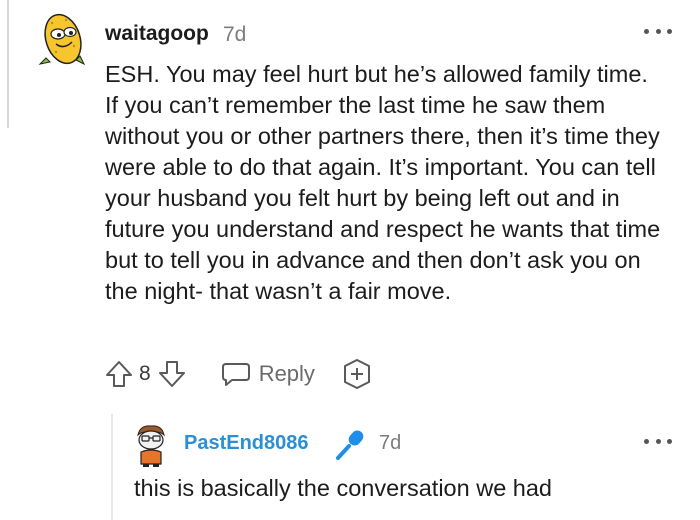  What do you see at coordinates (4, 64) in the screenshot?
I see `thread-indent-line` at bounding box center [4, 64].